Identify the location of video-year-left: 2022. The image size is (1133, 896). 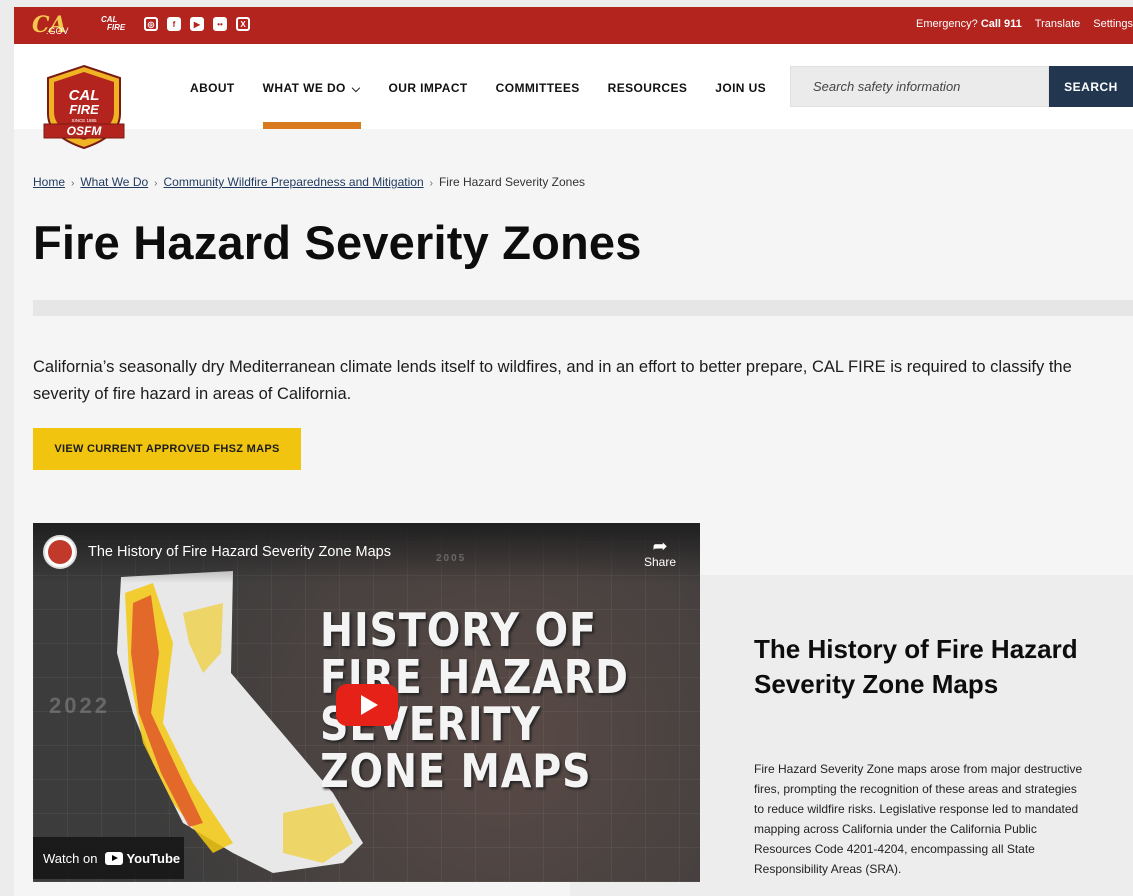
(79, 705).